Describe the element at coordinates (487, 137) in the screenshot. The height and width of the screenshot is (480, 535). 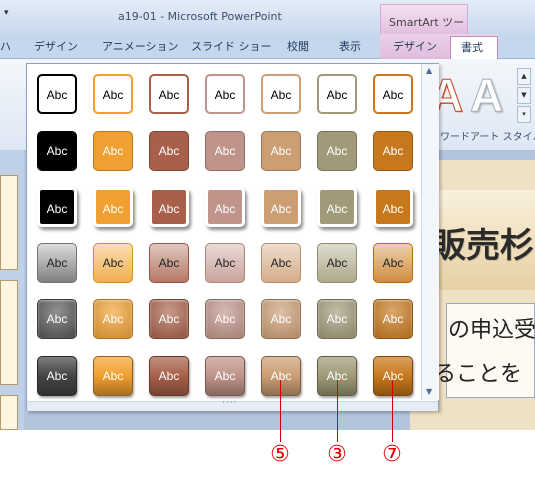
I see `wordart-group-label: ワードアート スタイル` at that location.